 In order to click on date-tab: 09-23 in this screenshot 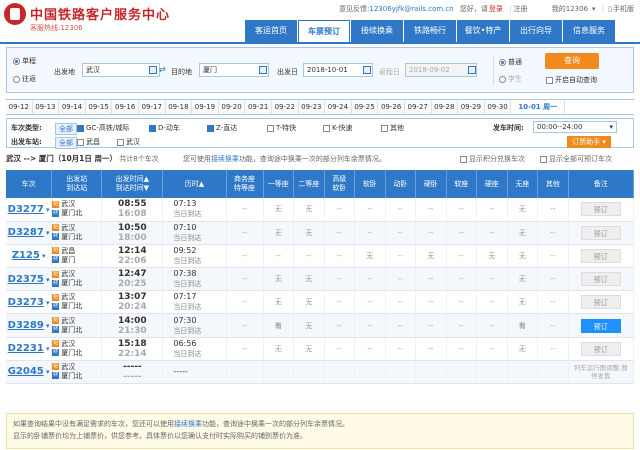, I will do `click(312, 107)`.